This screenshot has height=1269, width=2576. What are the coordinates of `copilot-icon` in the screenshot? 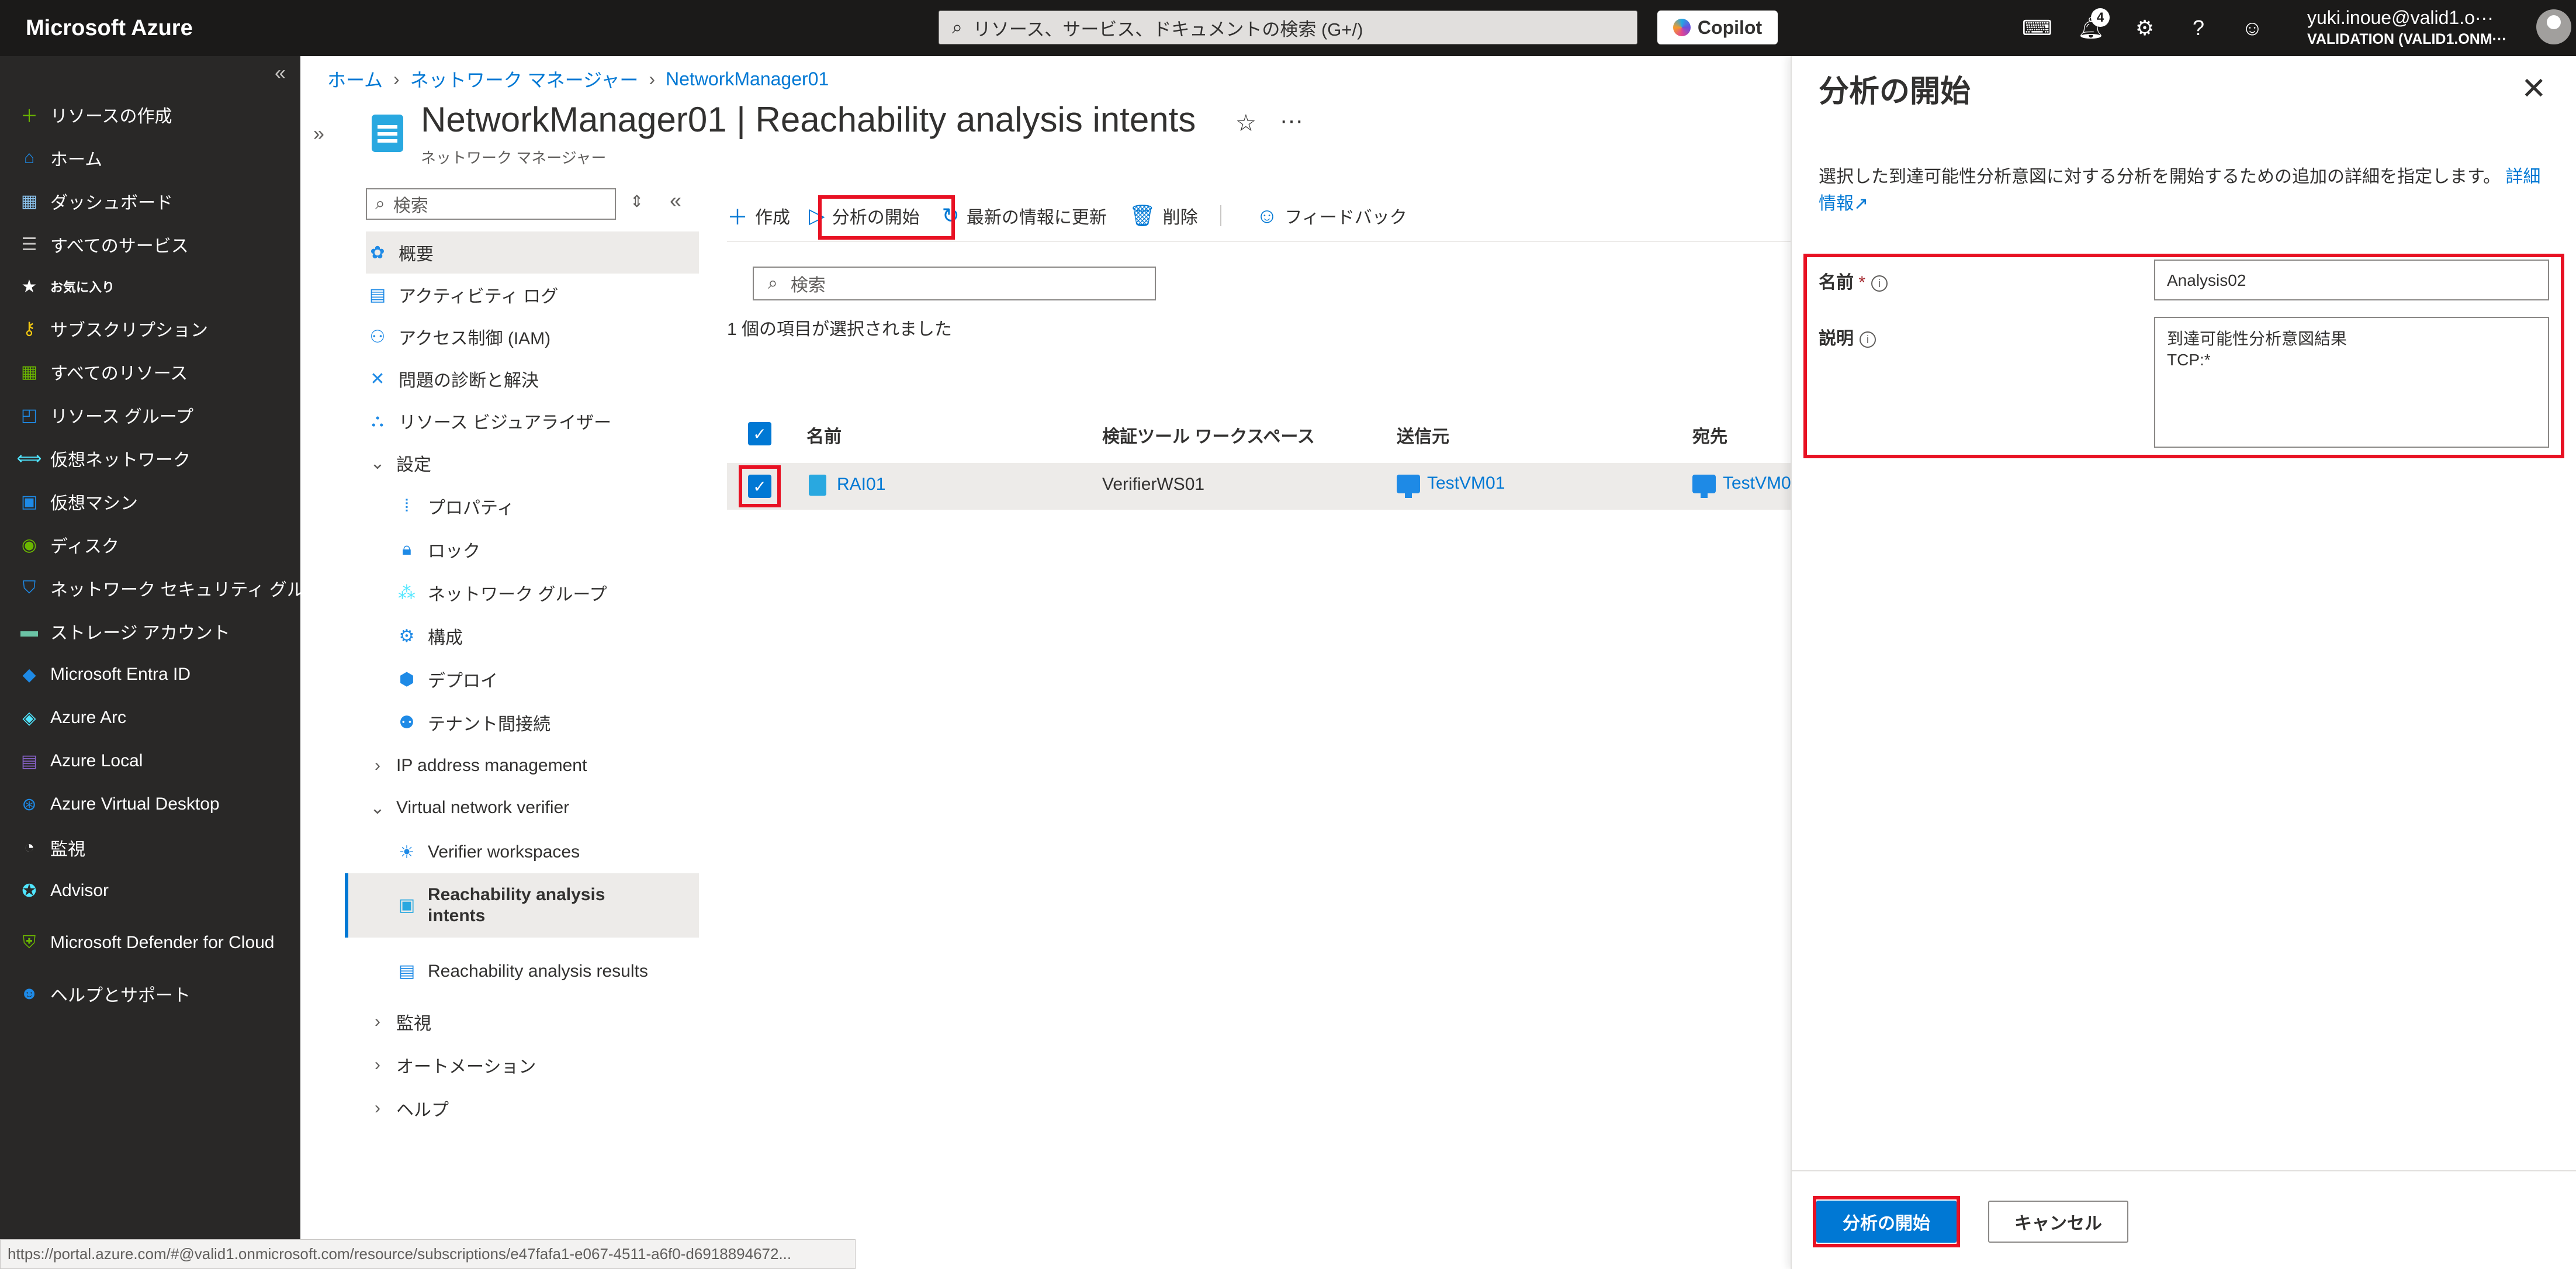 It's located at (1682, 27).